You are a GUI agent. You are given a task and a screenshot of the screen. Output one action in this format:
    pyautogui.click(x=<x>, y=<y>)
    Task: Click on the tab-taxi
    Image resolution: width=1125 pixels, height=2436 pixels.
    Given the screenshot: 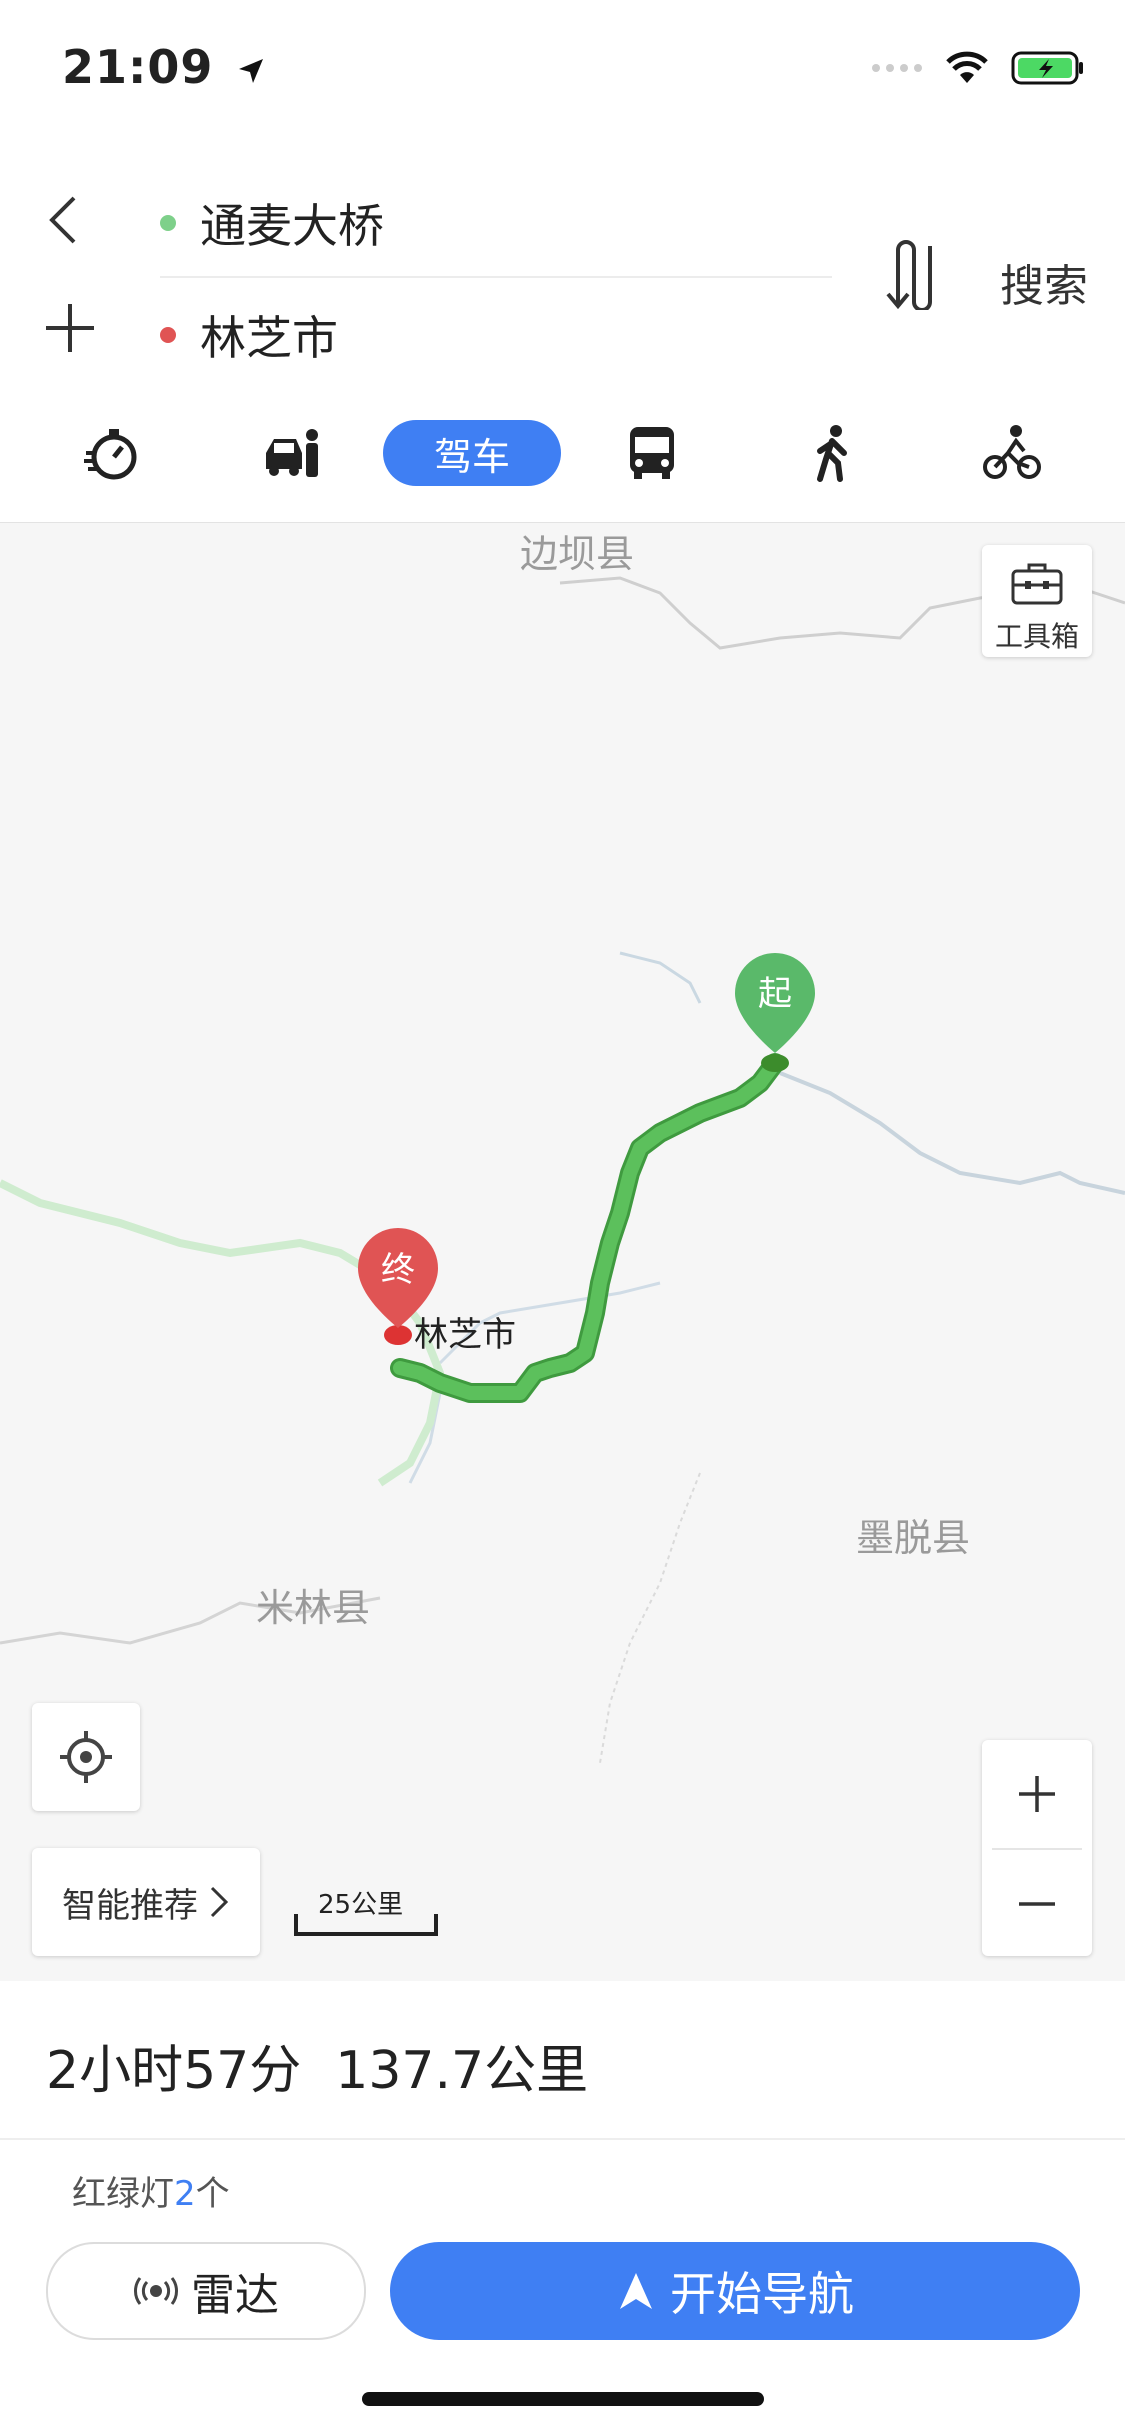 What is the action you would take?
    pyautogui.click(x=292, y=453)
    